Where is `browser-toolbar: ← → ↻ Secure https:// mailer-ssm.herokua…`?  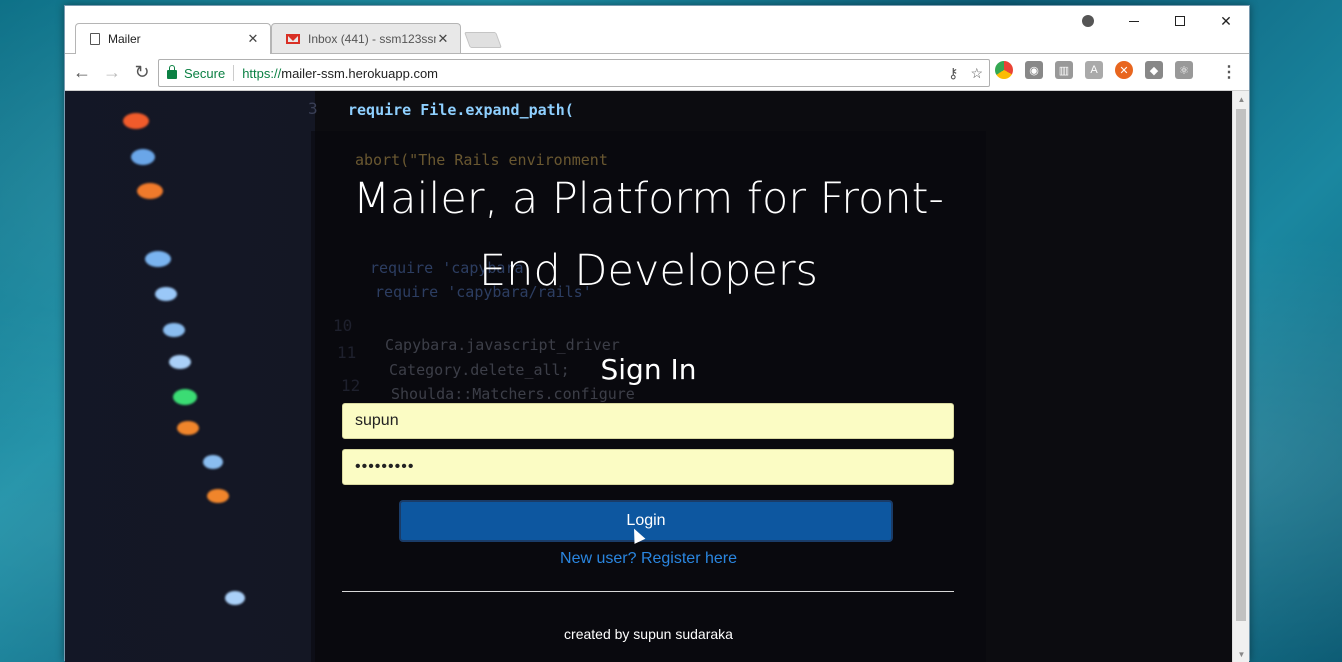
browser-toolbar: ← → ↻ Secure https:// mailer-ssm.herokua… is located at coordinates (657, 72).